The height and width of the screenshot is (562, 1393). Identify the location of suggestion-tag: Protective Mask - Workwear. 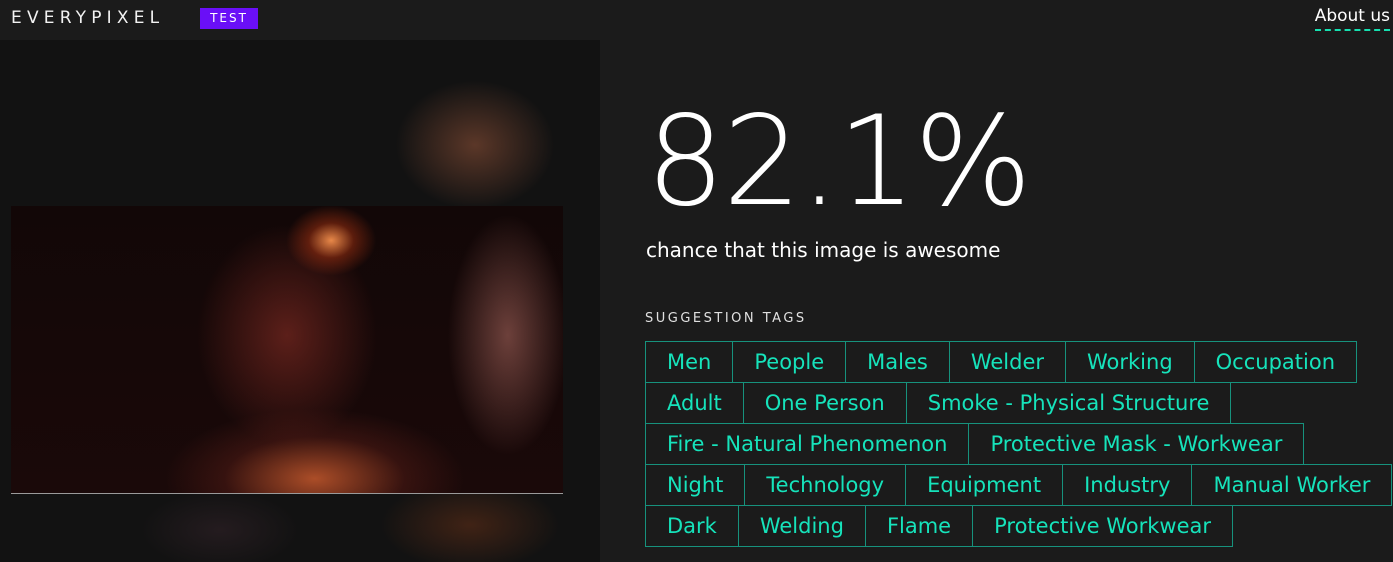
(1136, 444).